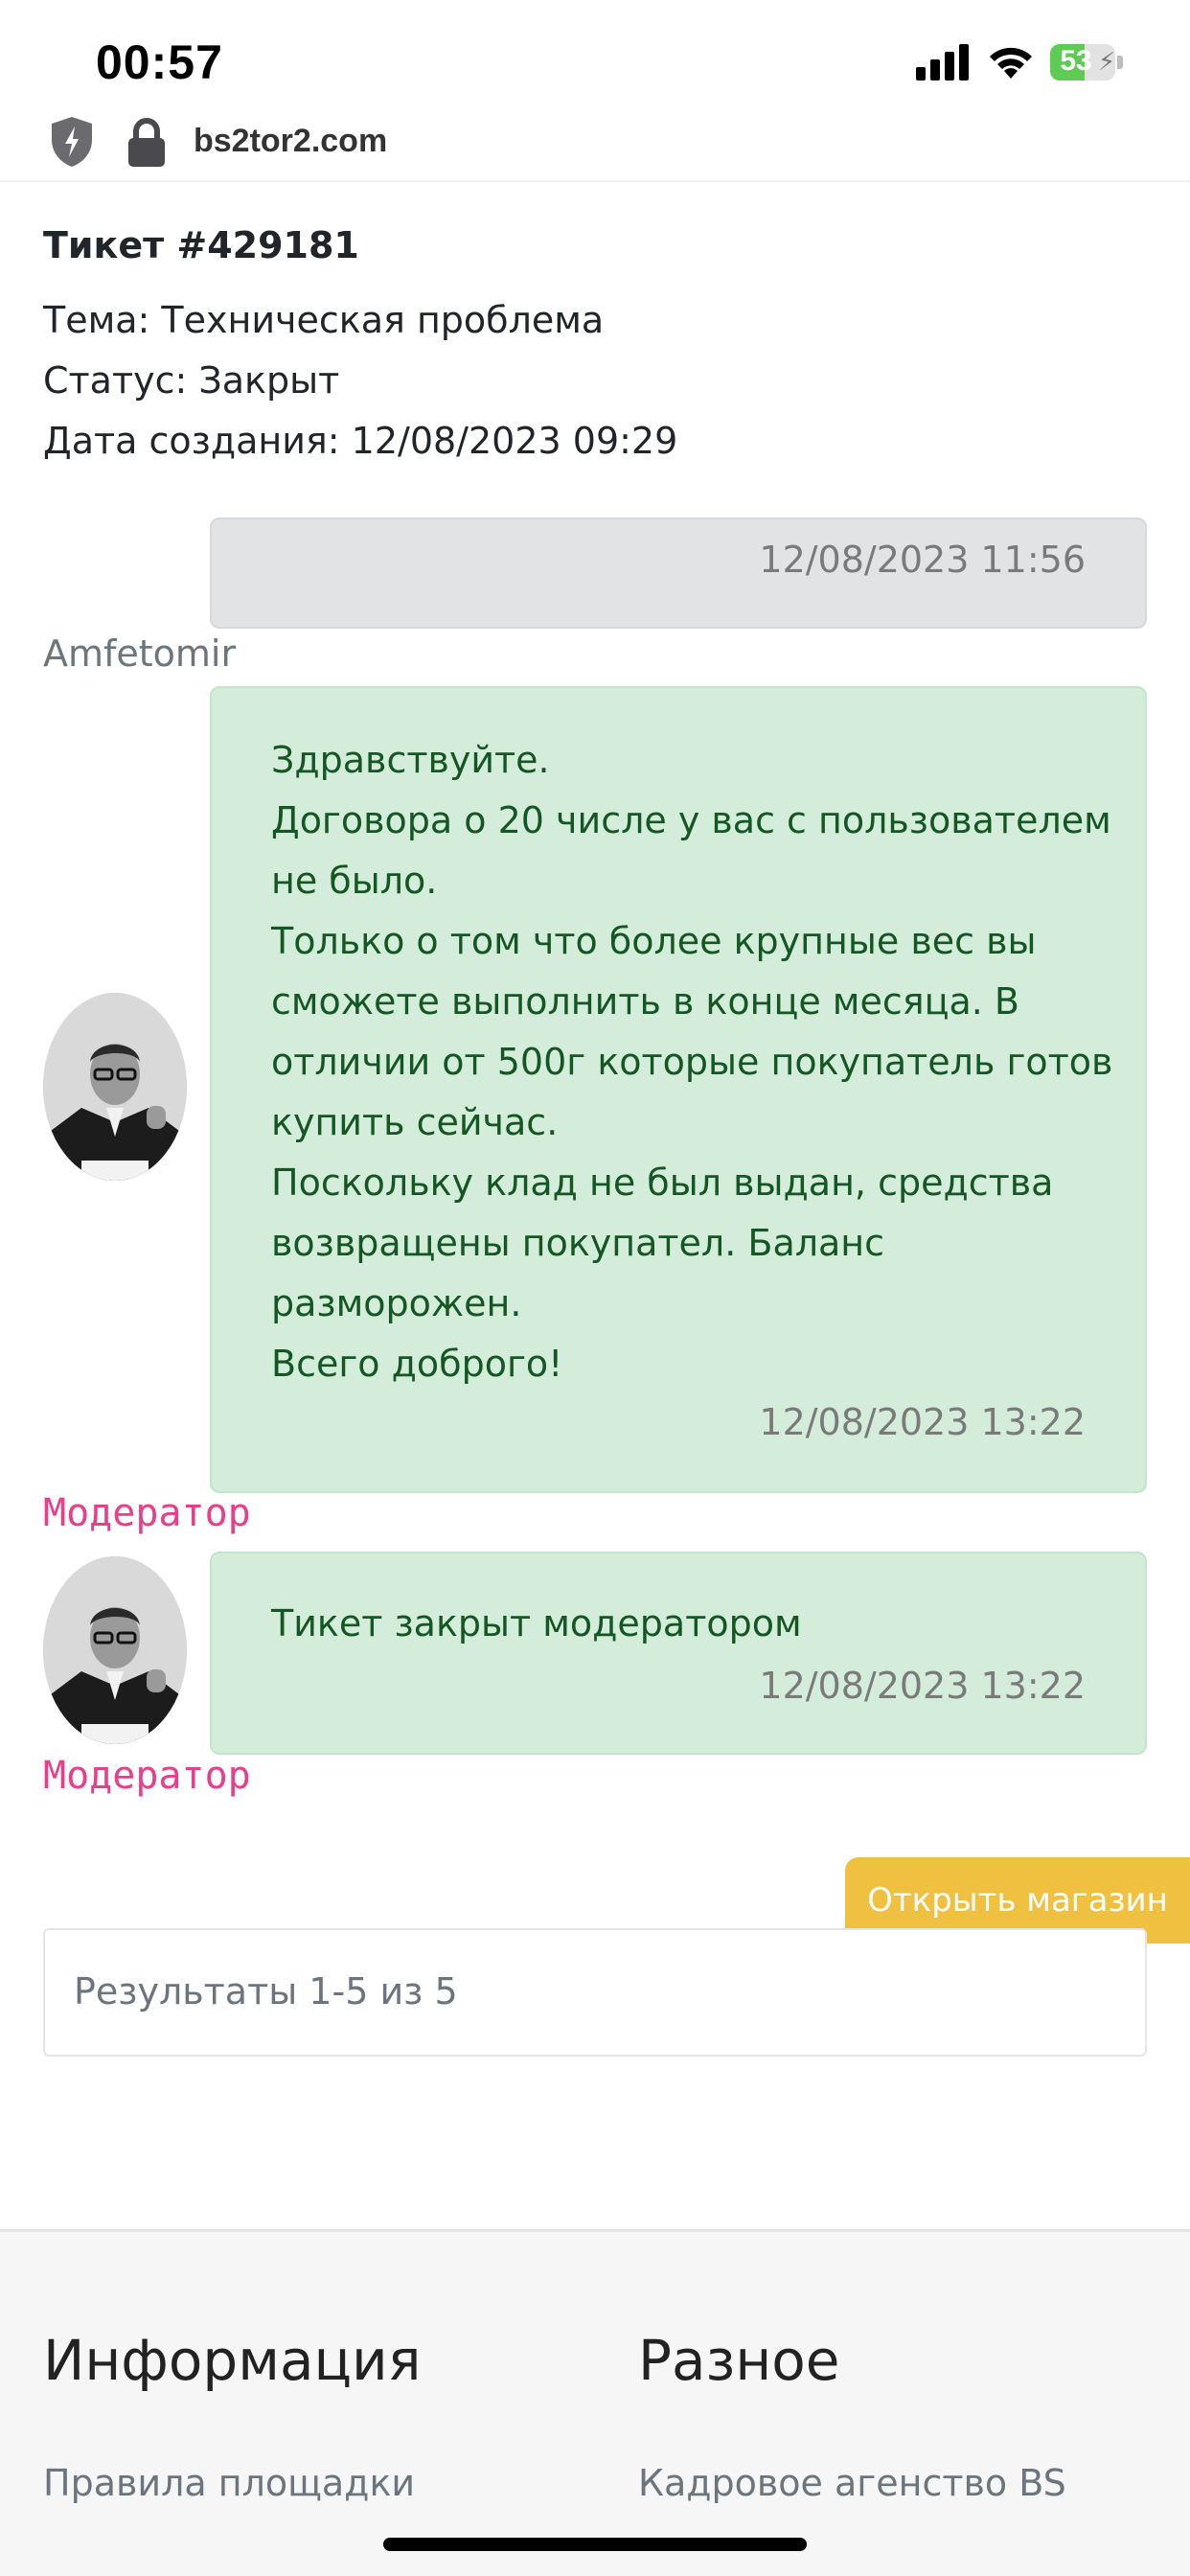  What do you see at coordinates (595, 143) in the screenshot?
I see `browser-url-bar: bs2tor2.com` at bounding box center [595, 143].